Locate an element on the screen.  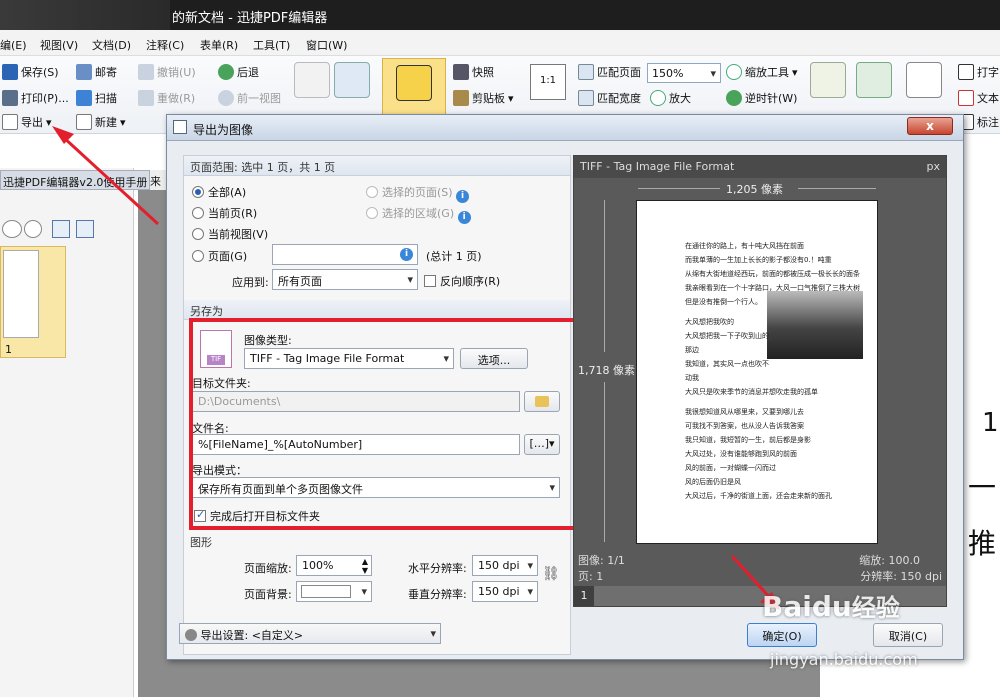
watermark-logo: Baidu经验 is located at coordinates (831, 606).